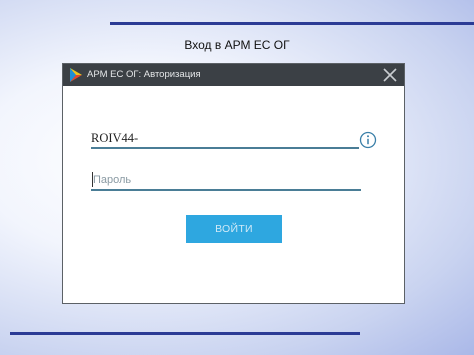 This screenshot has width=474, height=355. Describe the element at coordinates (233, 75) in the screenshot. I see `window-titlebar: АРМ ЕС ОГ: Авторизация` at that location.